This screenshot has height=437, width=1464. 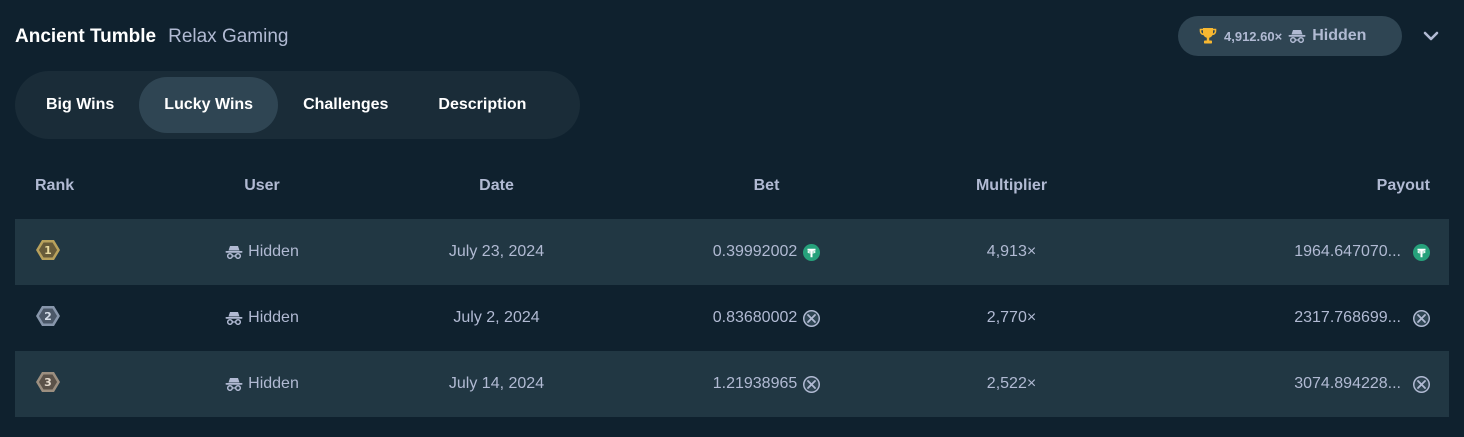 What do you see at coordinates (80, 105) in the screenshot?
I see `tab-big-wins: Big Wins` at bounding box center [80, 105].